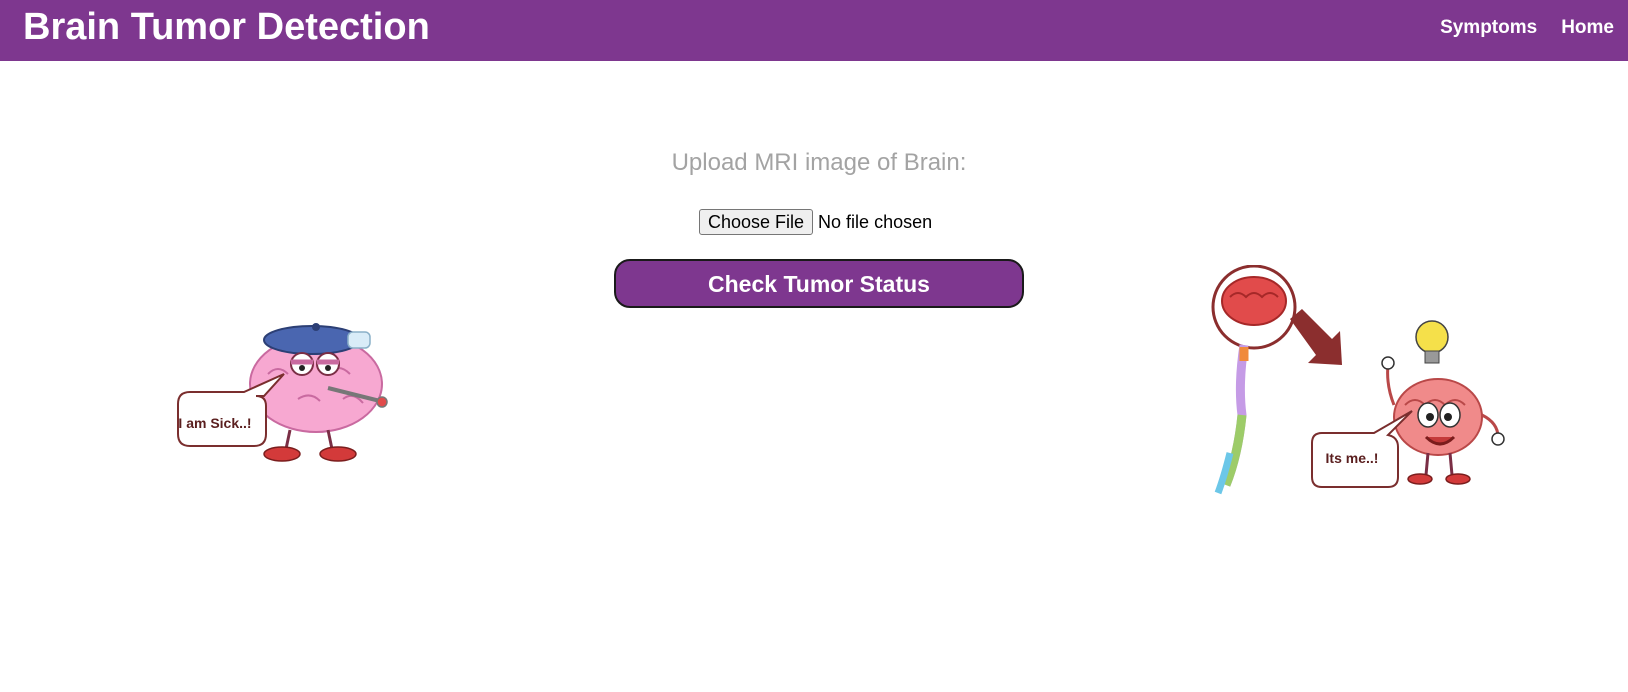  Describe the element at coordinates (814, 30) in the screenshot. I see `navbar: Brain Tumor Detection Symptoms Home` at that location.